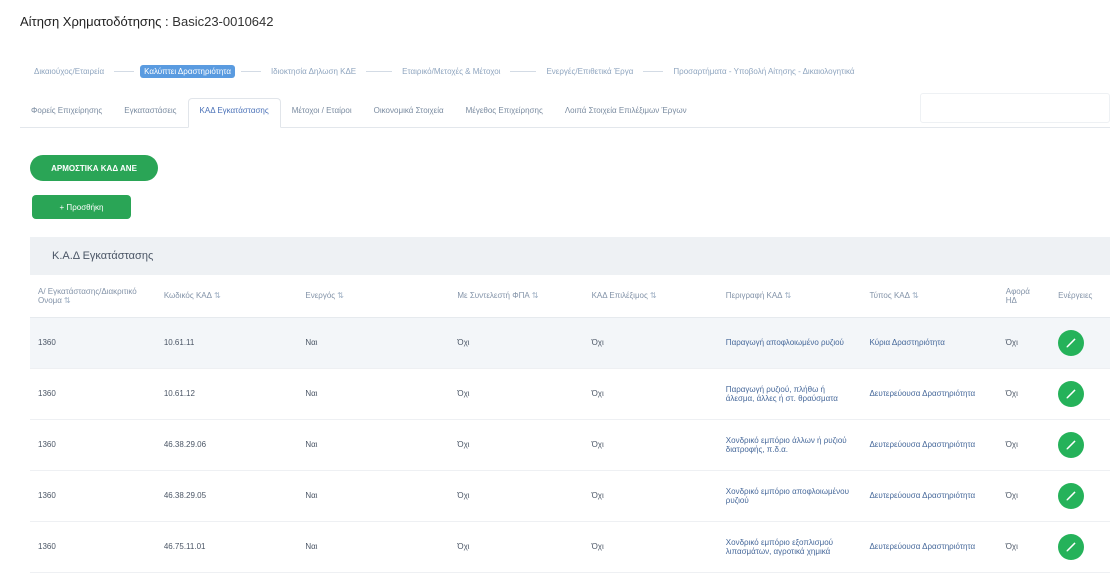  I want to click on tab-shareholders: Μέτοχοι / Εταίροι, so click(322, 112).